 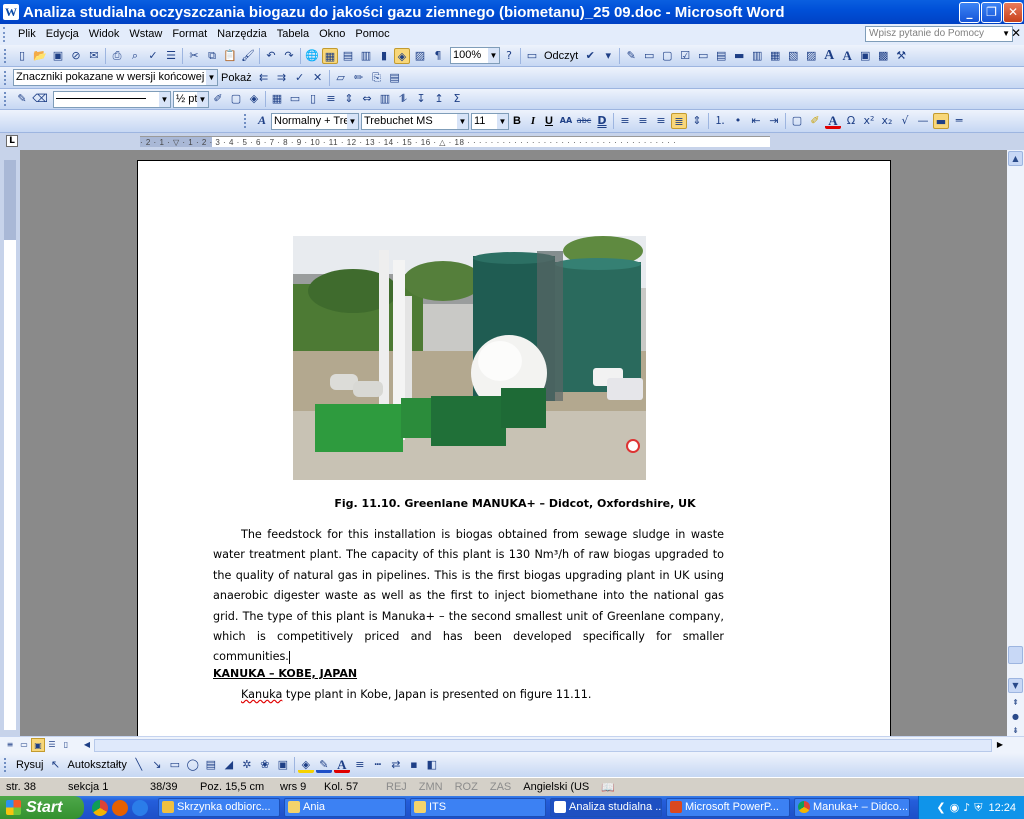 What do you see at coordinates (117, 56) in the screenshot?
I see `print-icon: ⎙` at bounding box center [117, 56].